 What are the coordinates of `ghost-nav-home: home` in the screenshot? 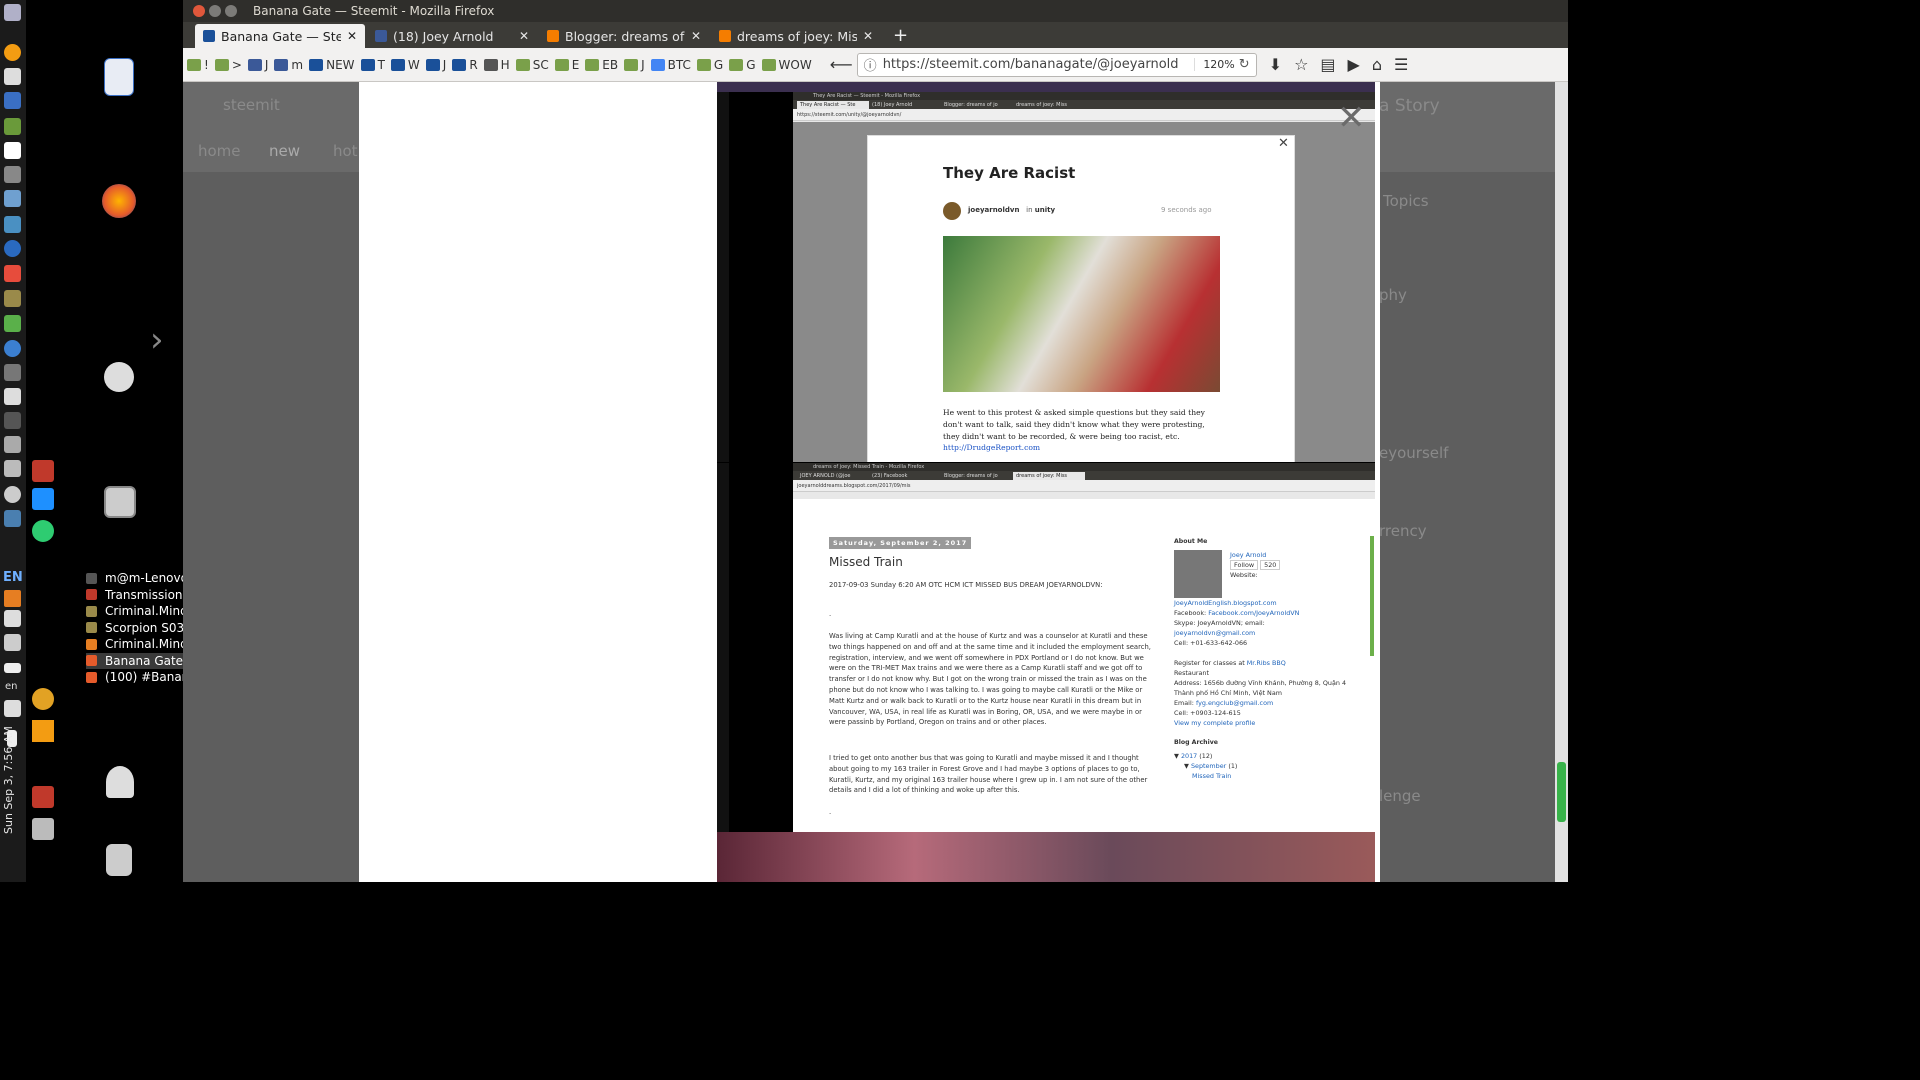 It's located at (219, 151).